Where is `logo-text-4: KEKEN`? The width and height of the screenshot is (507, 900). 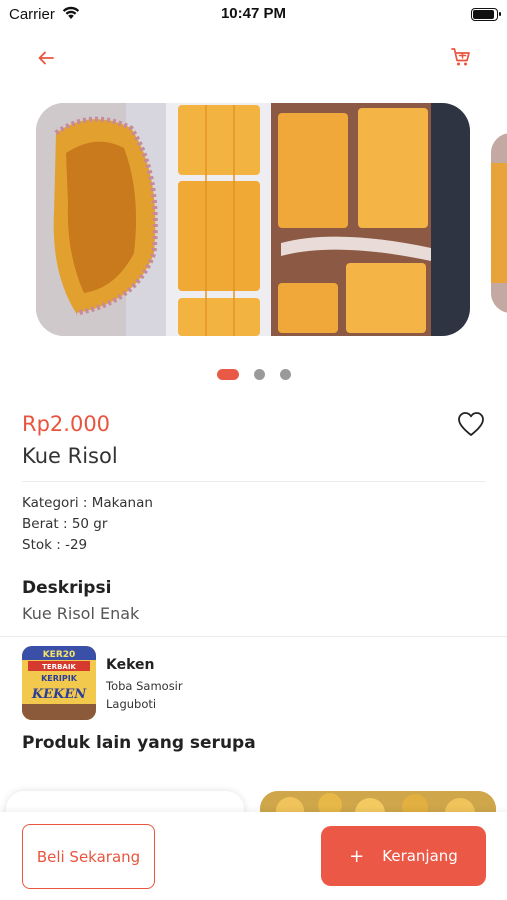
logo-text-4: KEKEN is located at coordinates (59, 694).